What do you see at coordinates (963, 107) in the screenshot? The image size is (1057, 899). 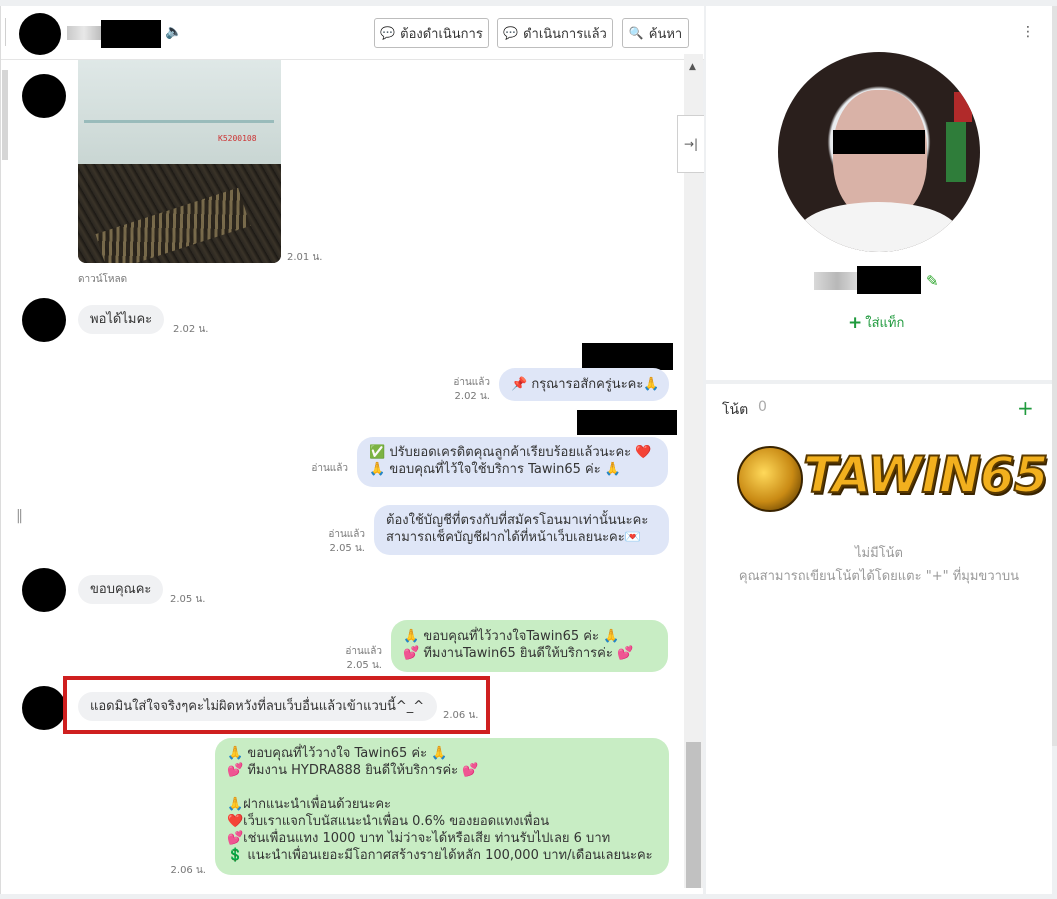 I see `photo-bg-red` at bounding box center [963, 107].